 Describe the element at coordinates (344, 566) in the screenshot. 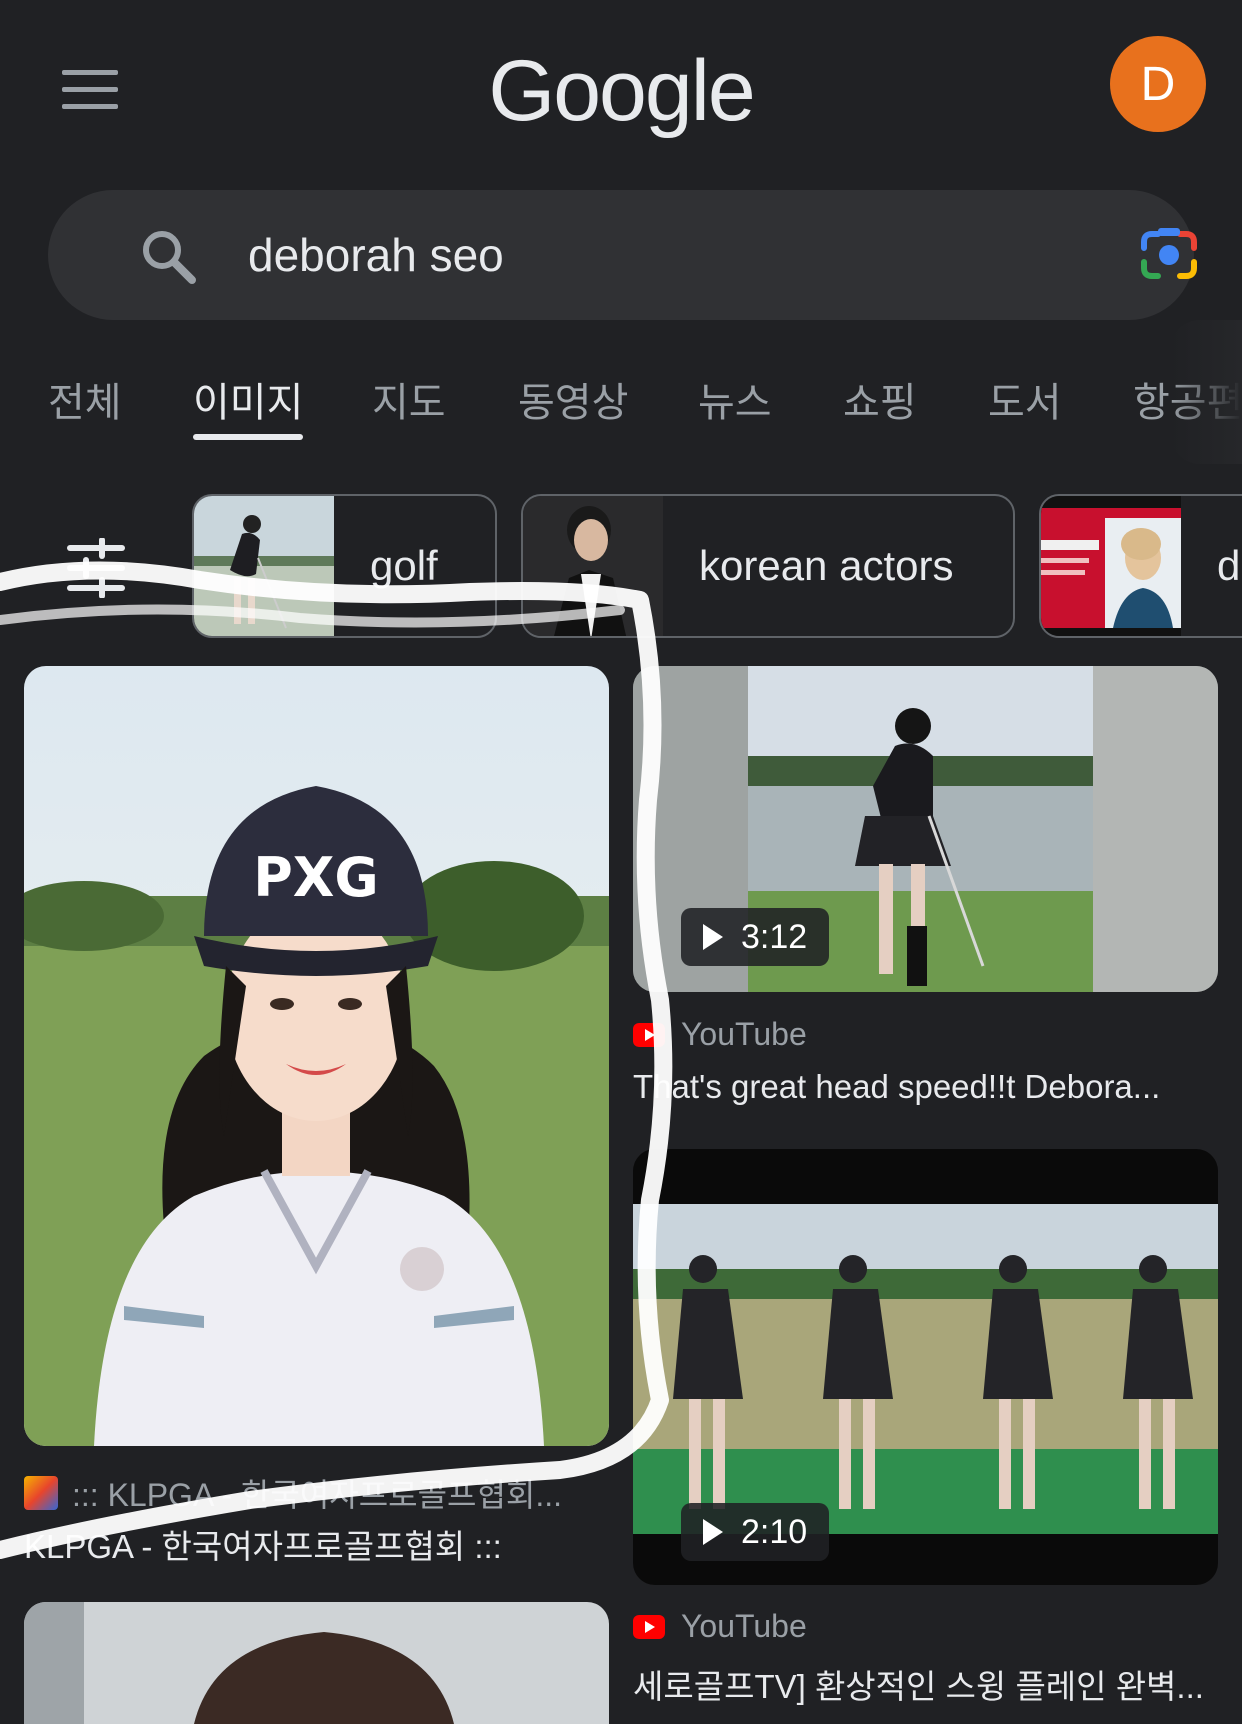

I see `chip-golf: golf` at that location.